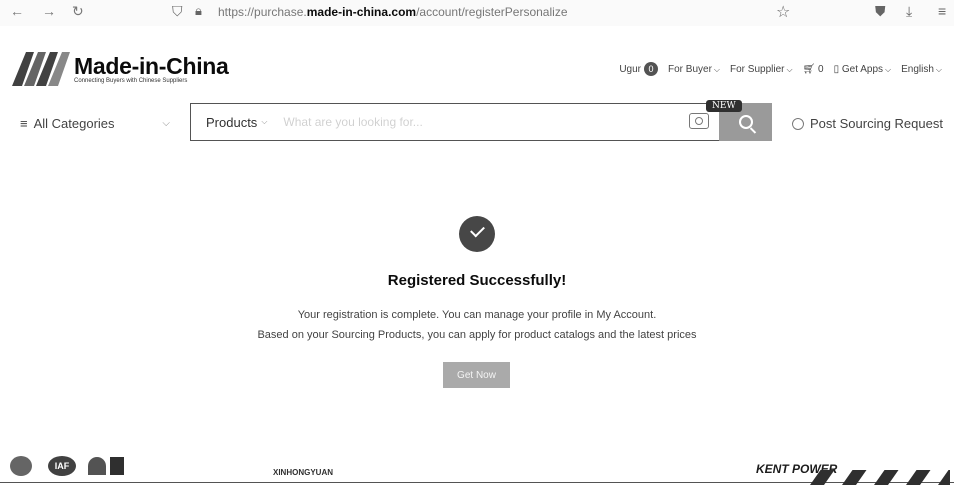 The image size is (954, 485). I want to click on xinhongyuan-logo: XINHONGYUAN, so click(303, 472).